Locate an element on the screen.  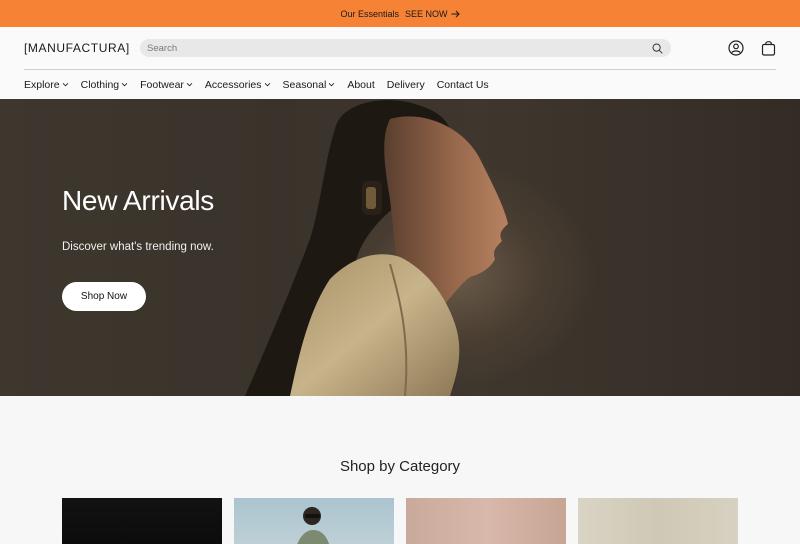
nav-item-label: Explore is located at coordinates (42, 84).